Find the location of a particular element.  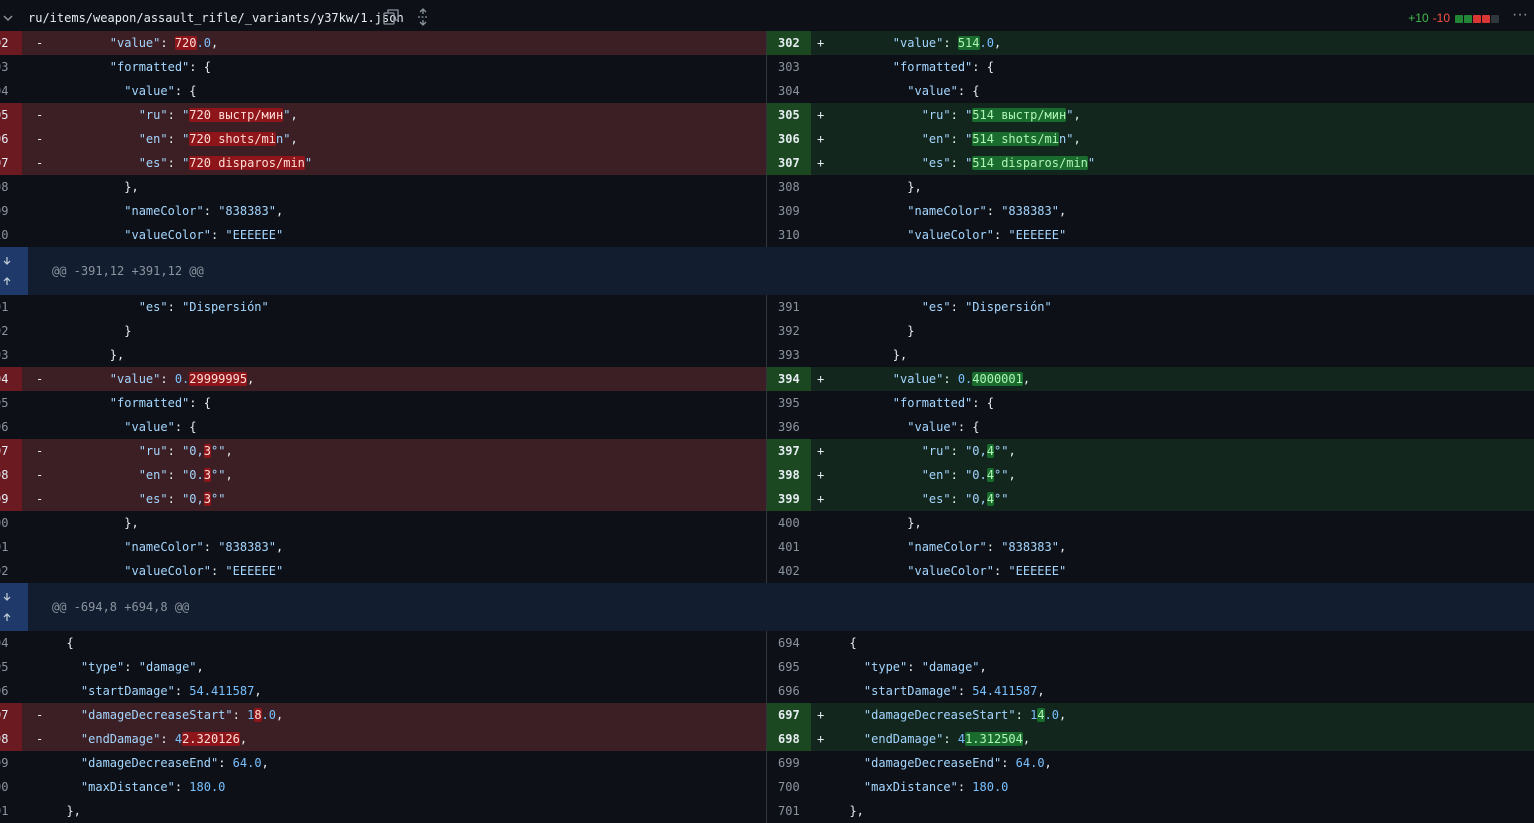

diff-row: 99- "es": "0,3°"399+ "es": "0,4°" is located at coordinates (767, 499).